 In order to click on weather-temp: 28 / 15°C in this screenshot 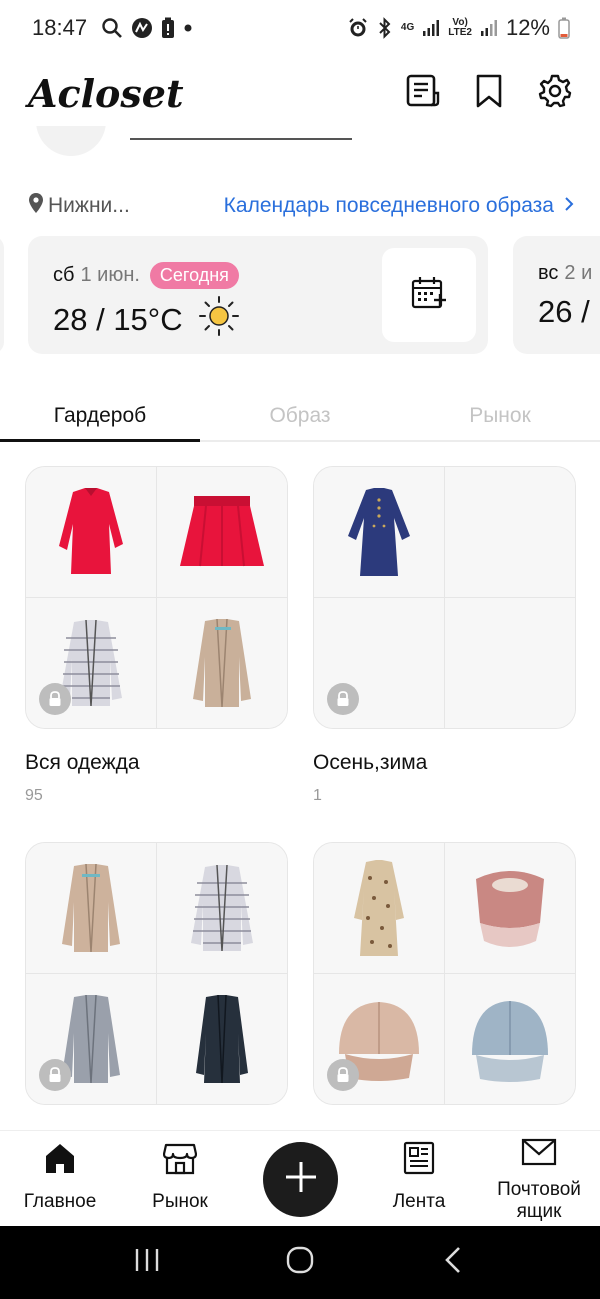, I will do `click(147, 320)`.